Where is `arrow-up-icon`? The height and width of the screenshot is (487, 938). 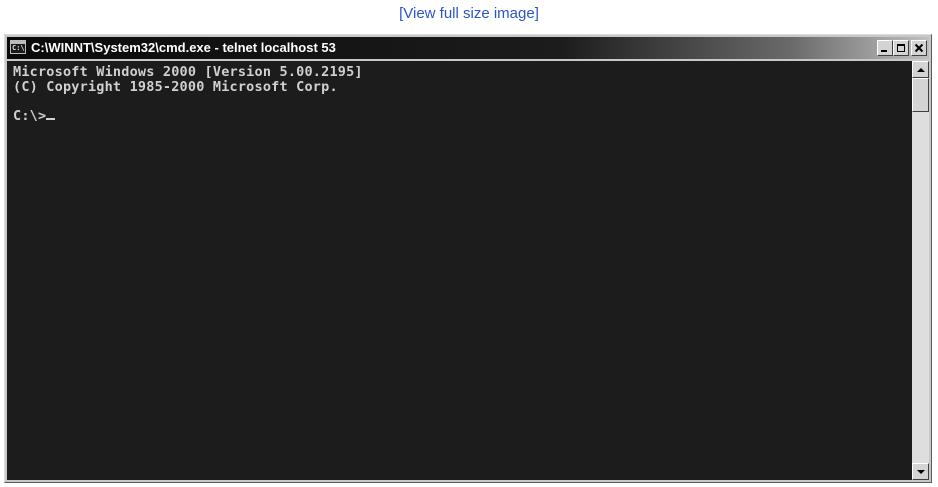 arrow-up-icon is located at coordinates (920, 69).